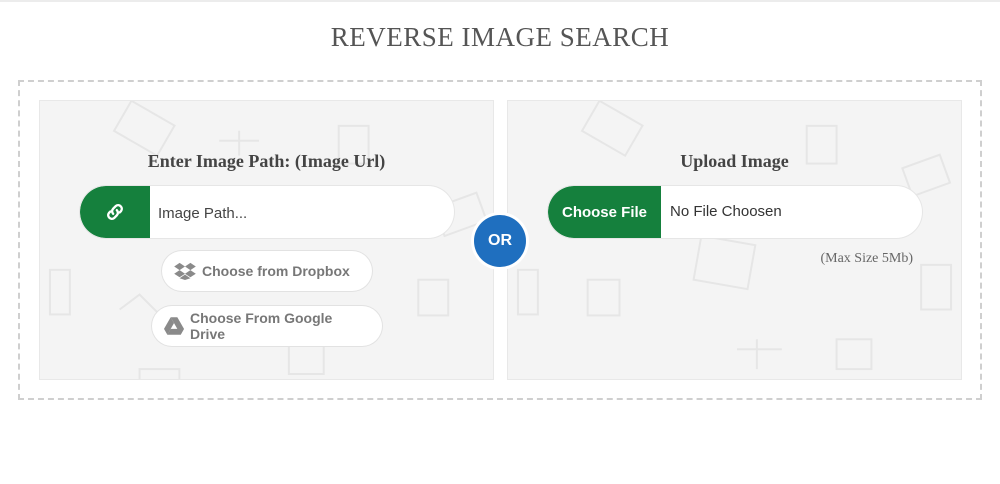 Image resolution: width=1000 pixels, height=484 pixels. What do you see at coordinates (500, 1) in the screenshot?
I see `top-divider` at bounding box center [500, 1].